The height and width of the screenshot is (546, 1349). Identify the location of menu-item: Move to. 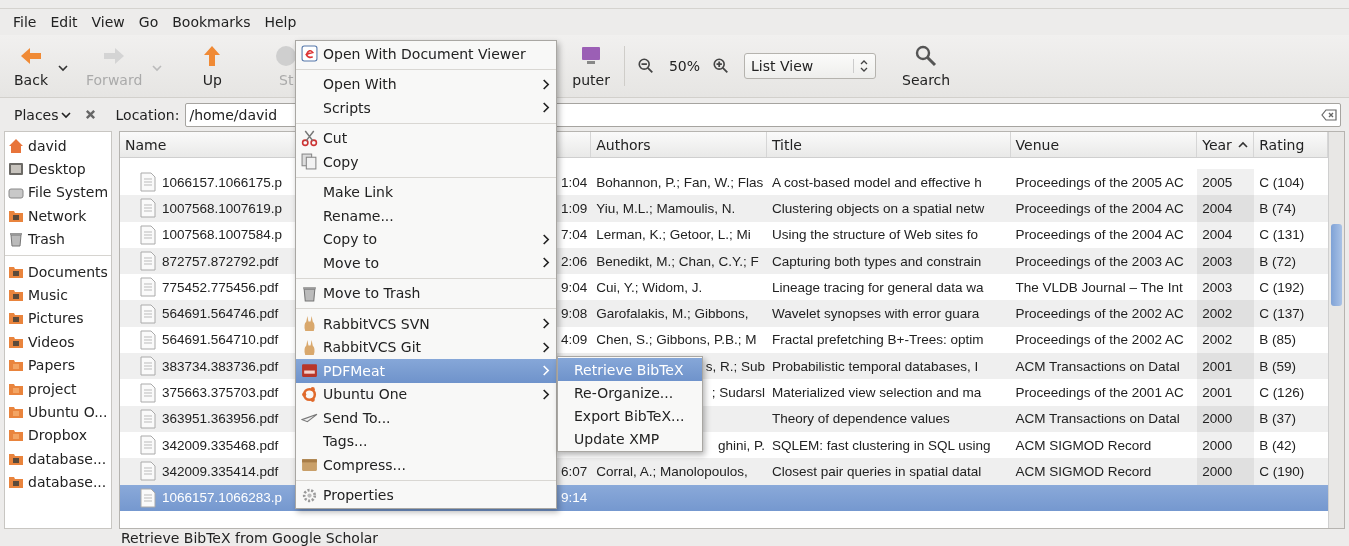
(426, 263).